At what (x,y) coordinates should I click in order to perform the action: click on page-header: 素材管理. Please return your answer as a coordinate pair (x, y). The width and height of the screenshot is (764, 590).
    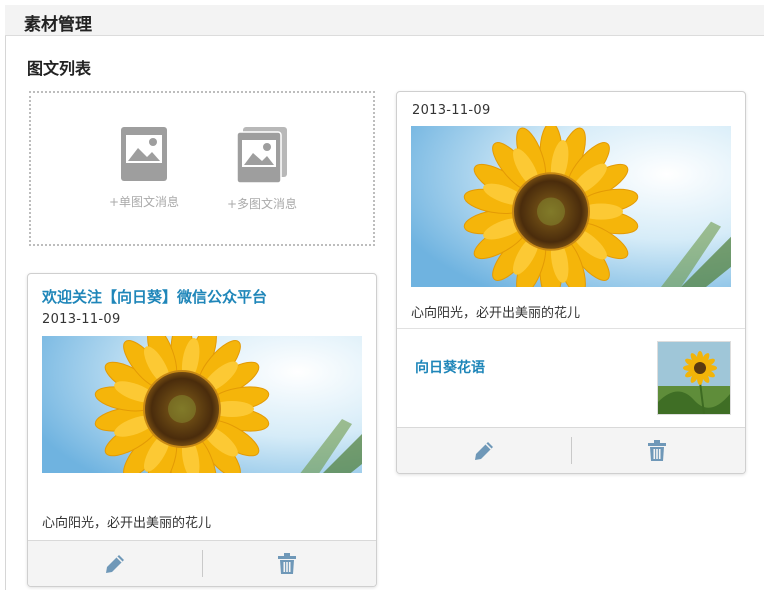
    Looking at the image, I should click on (384, 20).